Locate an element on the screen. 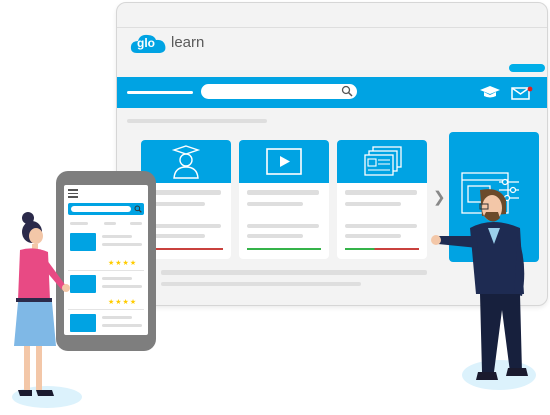 This screenshot has width=550, height=415. video-play-icon is located at coordinates (284, 161).